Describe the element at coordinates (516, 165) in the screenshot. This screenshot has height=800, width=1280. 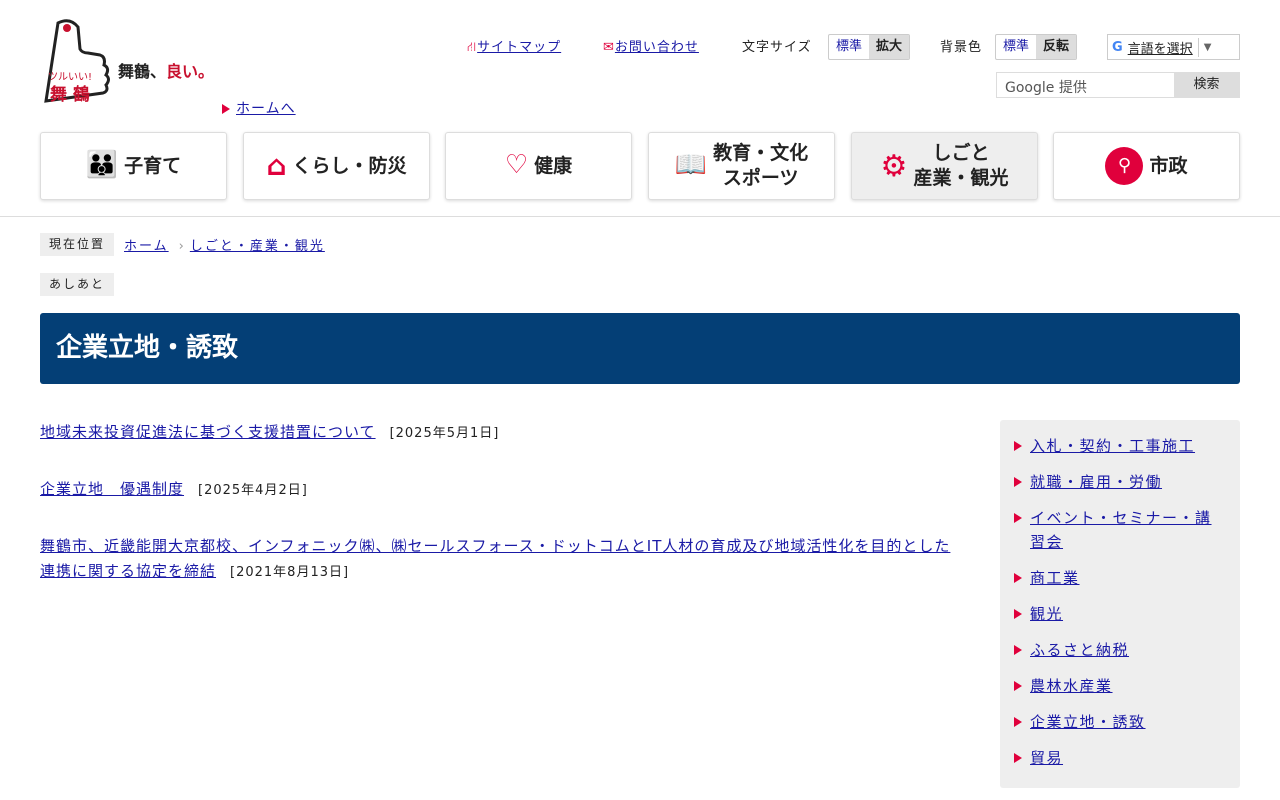
I see `heart-hand-icon: ♡` at that location.